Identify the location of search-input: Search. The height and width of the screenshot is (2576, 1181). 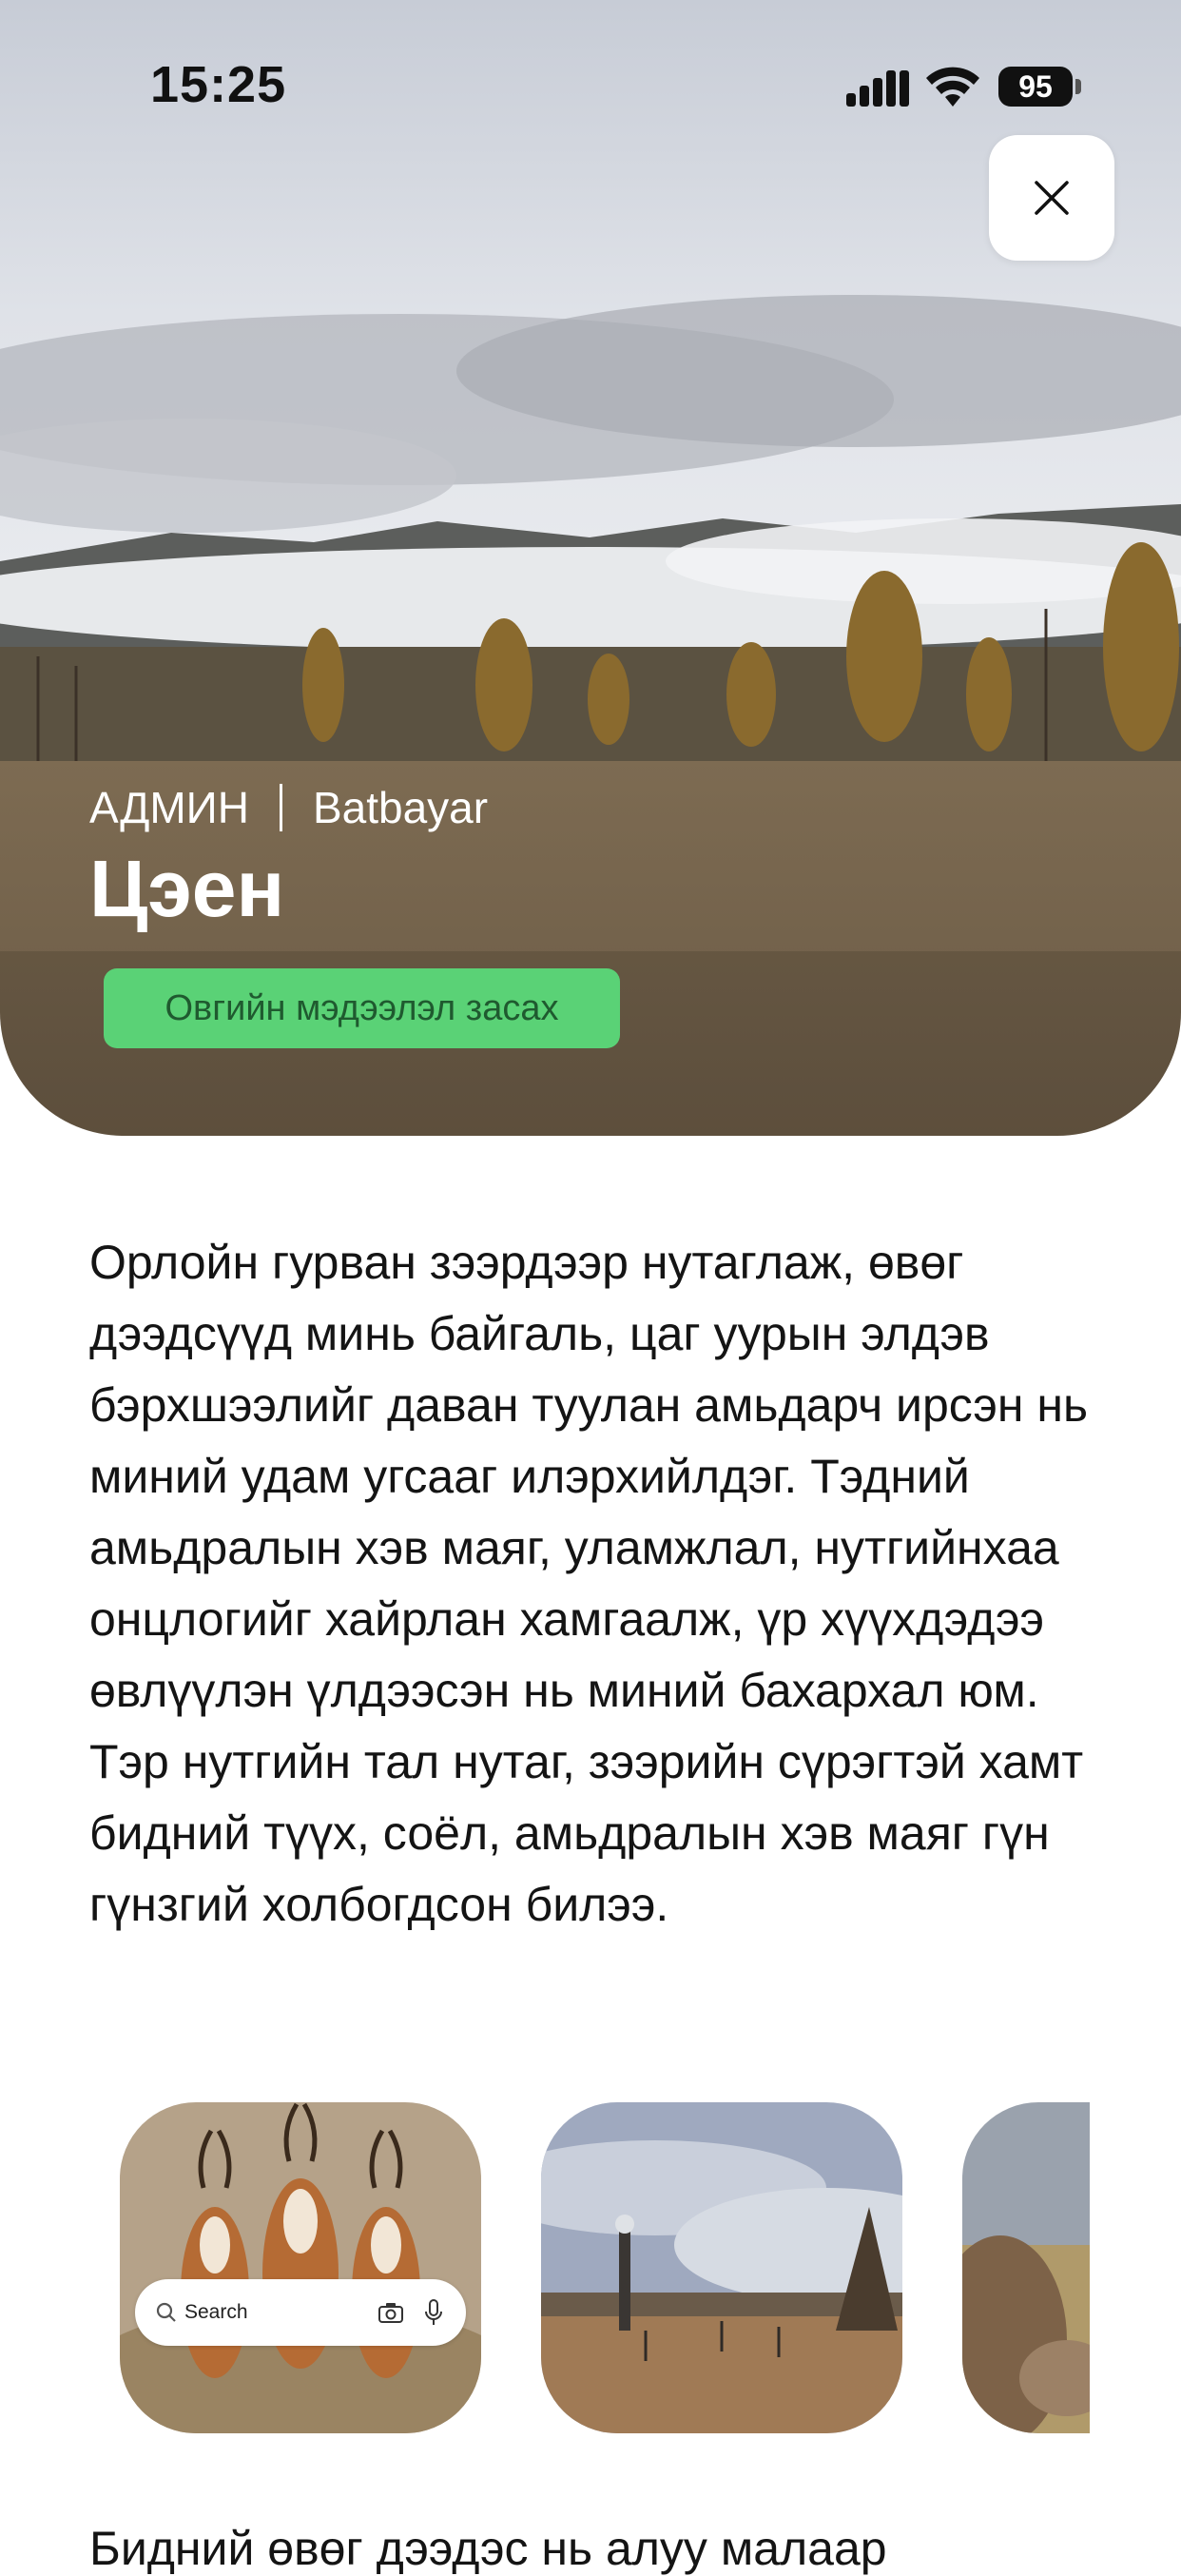
(281, 2313).